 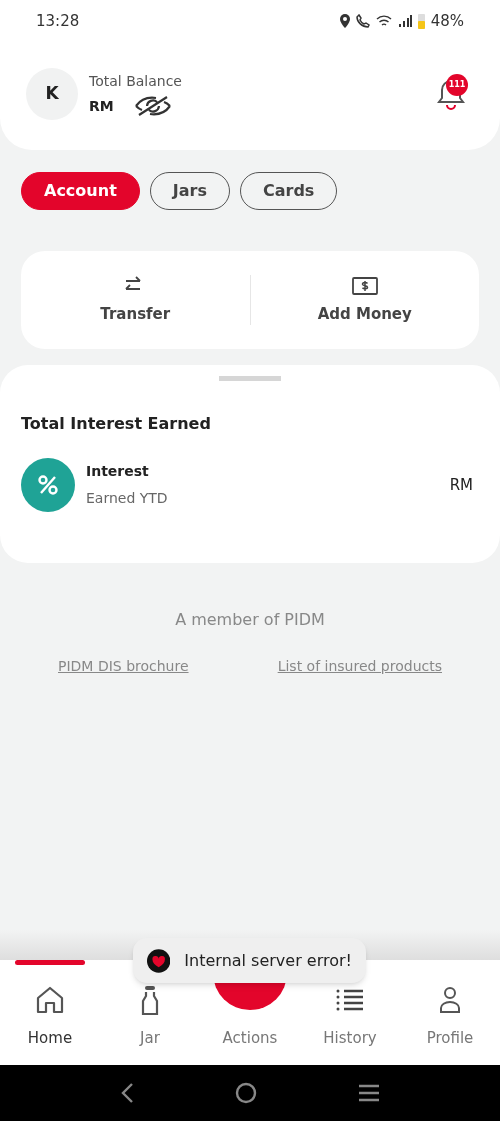 What do you see at coordinates (80, 191) in the screenshot?
I see `tab: Account` at bounding box center [80, 191].